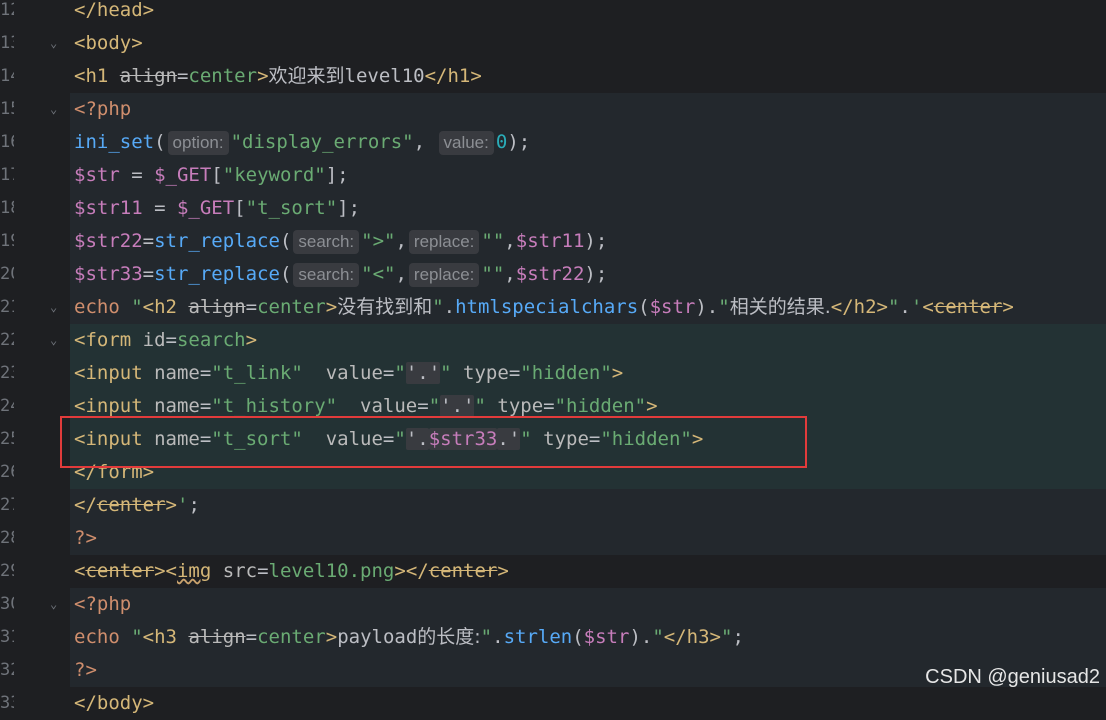 This screenshot has width=1106, height=720. What do you see at coordinates (7, 10) in the screenshot?
I see `line-number: 12` at bounding box center [7, 10].